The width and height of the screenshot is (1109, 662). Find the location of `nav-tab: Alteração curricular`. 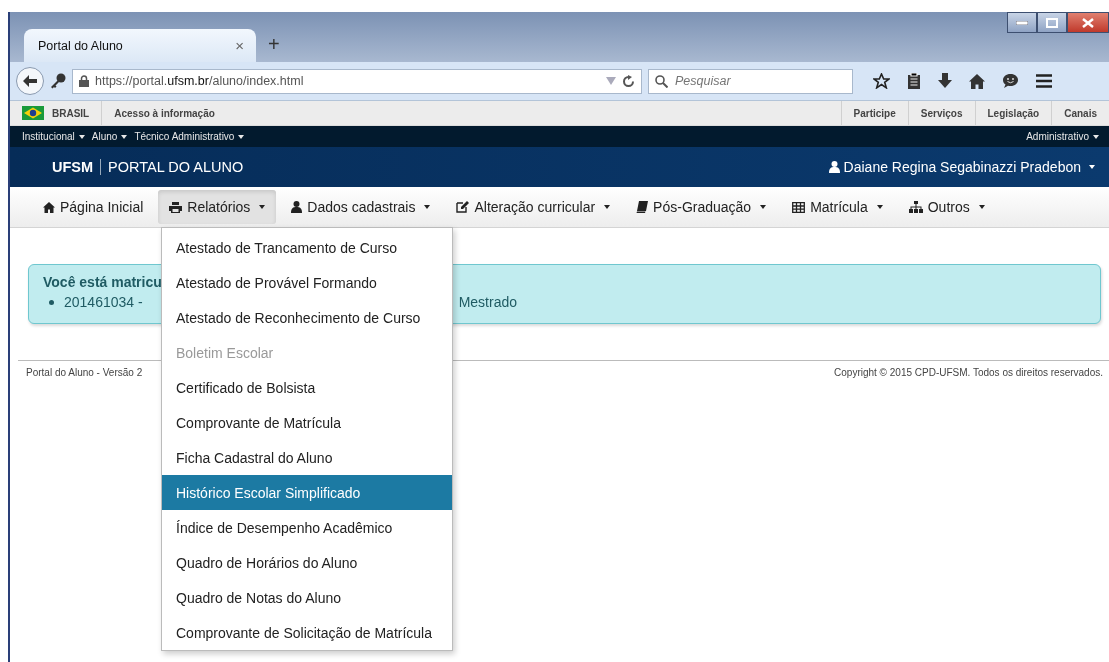

nav-tab: Alteração curricular is located at coordinates (533, 207).